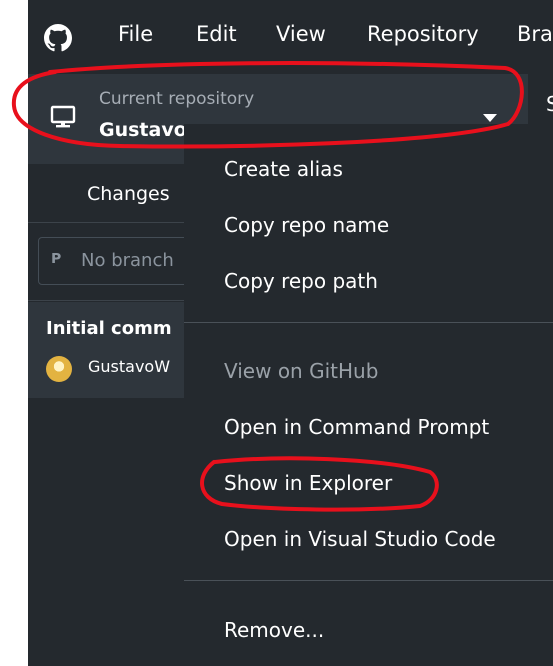 The height and width of the screenshot is (666, 553). What do you see at coordinates (490, 118) in the screenshot?
I see `caret-down-icon` at bounding box center [490, 118].